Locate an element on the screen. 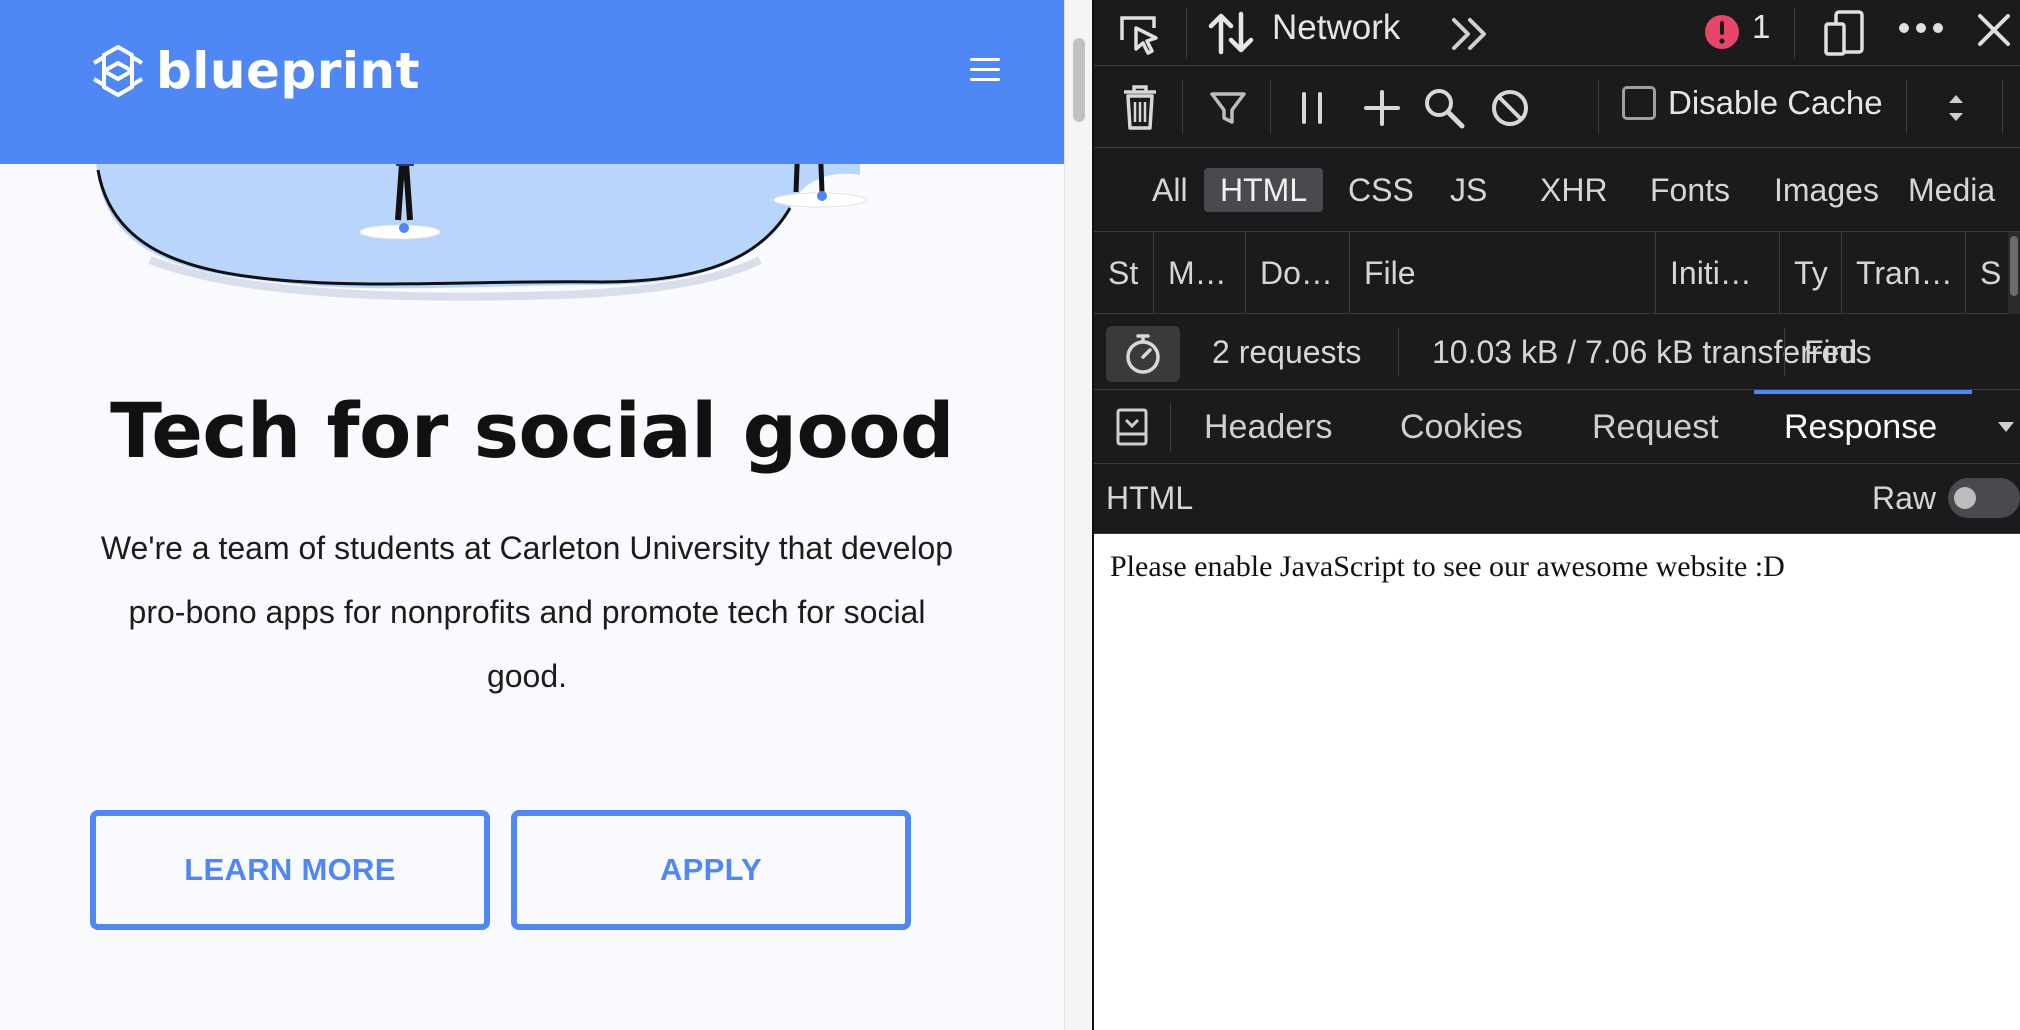 This screenshot has height=1030, width=2020. throttle-icon is located at coordinates (1956, 108).